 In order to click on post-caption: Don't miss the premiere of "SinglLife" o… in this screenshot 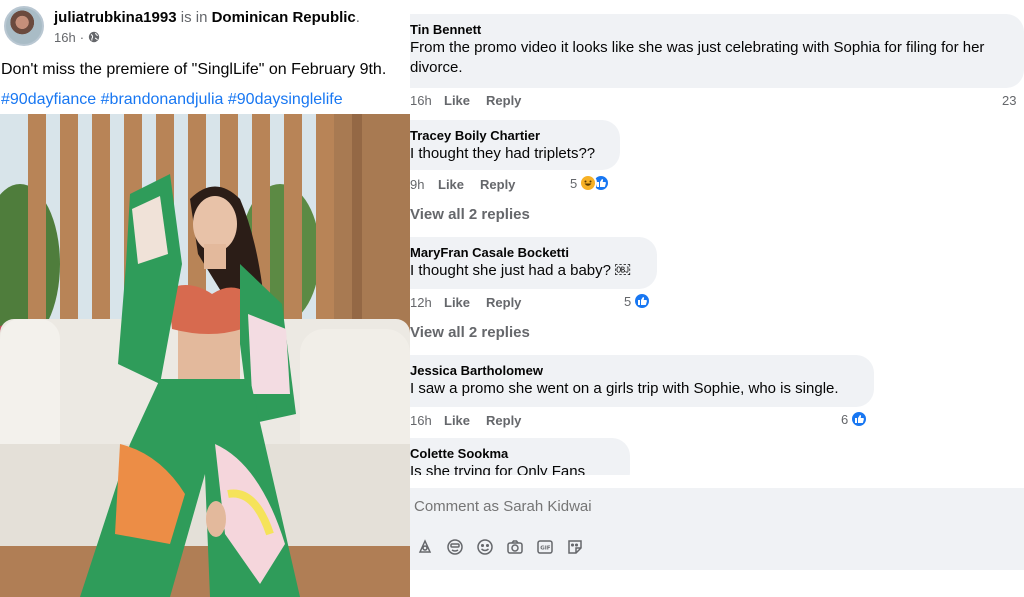, I will do `click(194, 69)`.